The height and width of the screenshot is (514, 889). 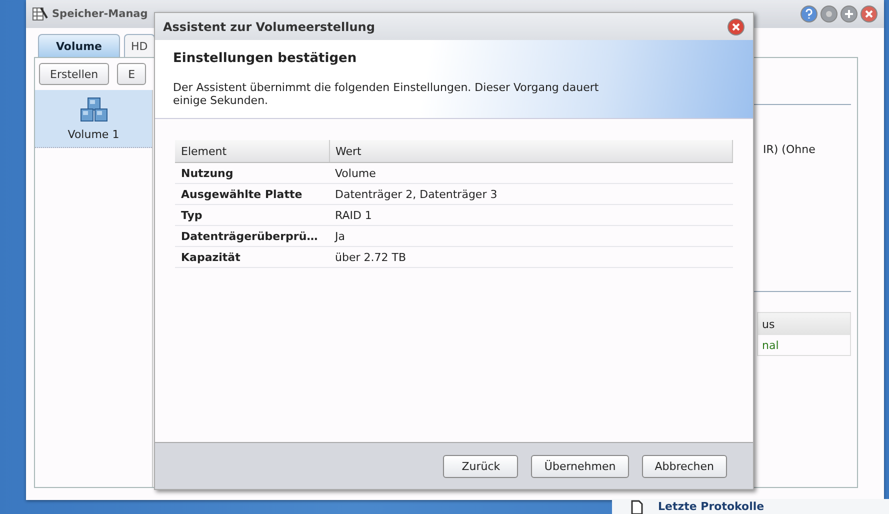 I want to click on dialog-title: Assistent zur Volumeerstellung, so click(x=269, y=27).